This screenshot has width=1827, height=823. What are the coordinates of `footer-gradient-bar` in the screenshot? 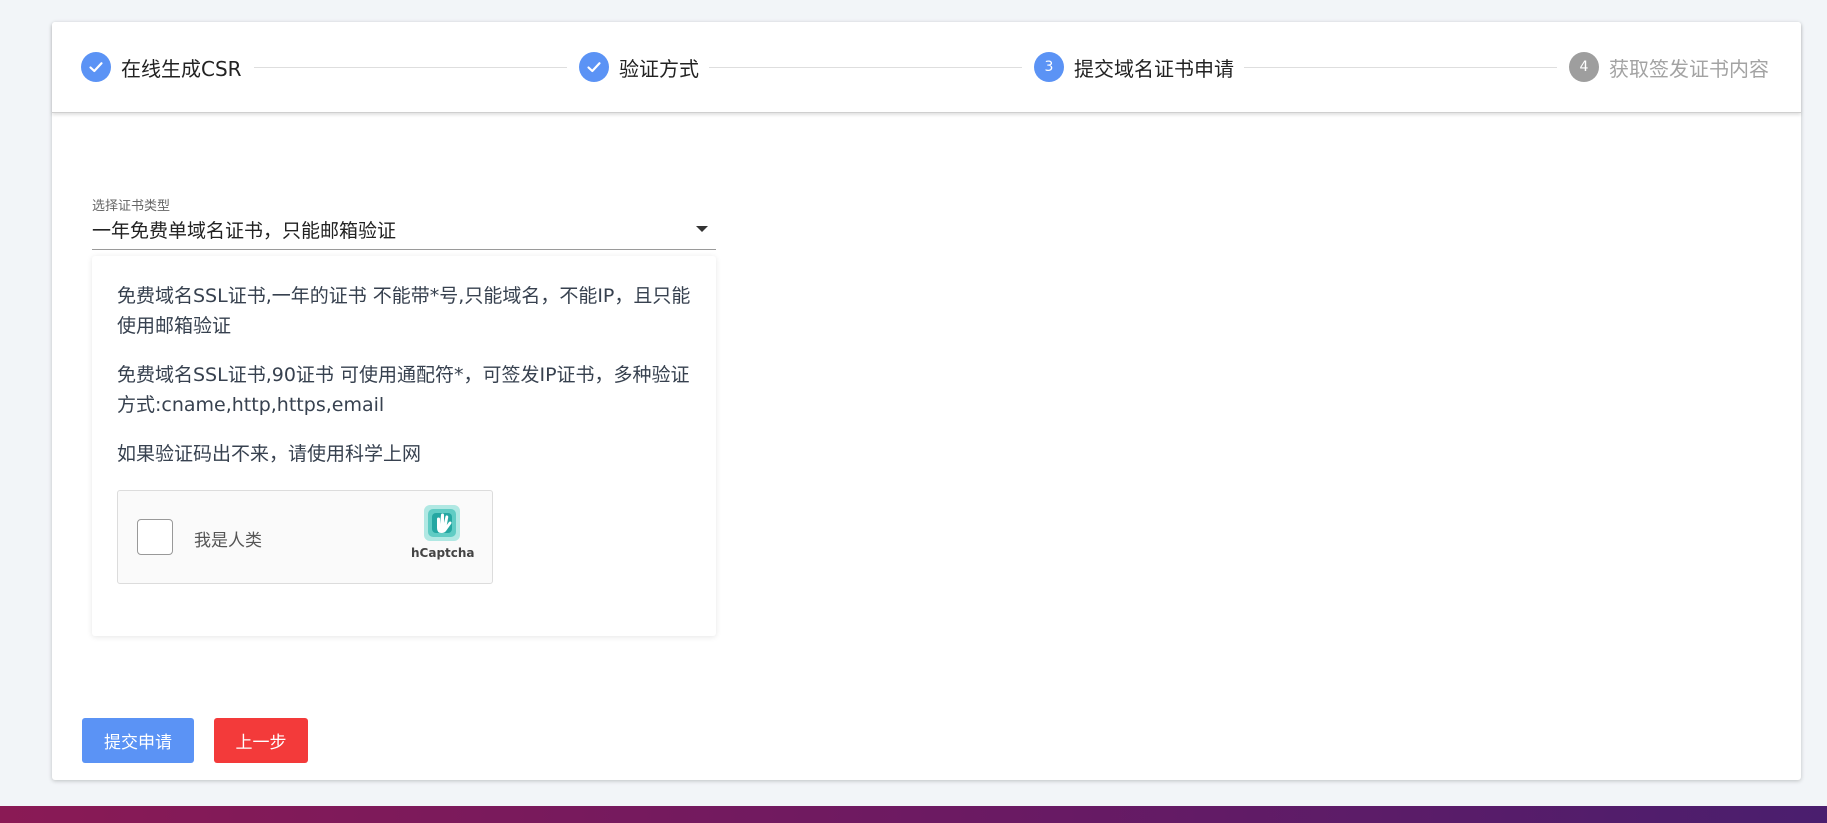 It's located at (913, 814).